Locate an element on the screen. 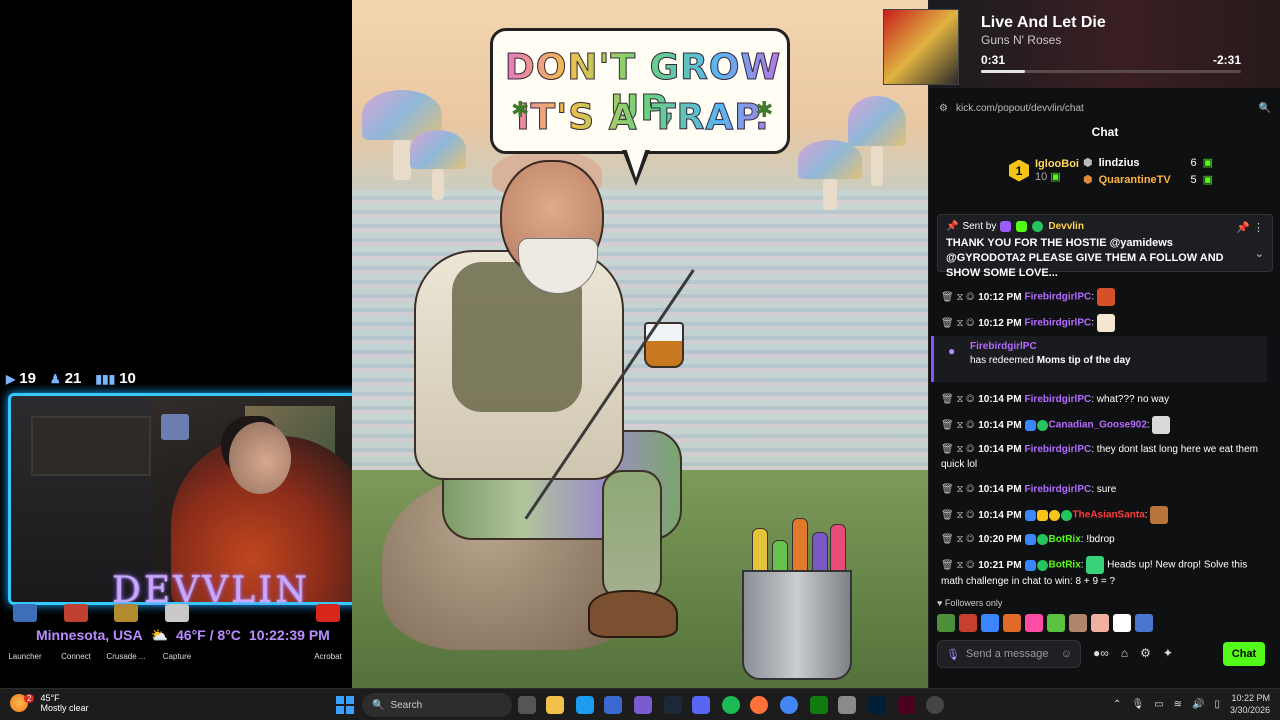  steam-icon is located at coordinates (673, 705).